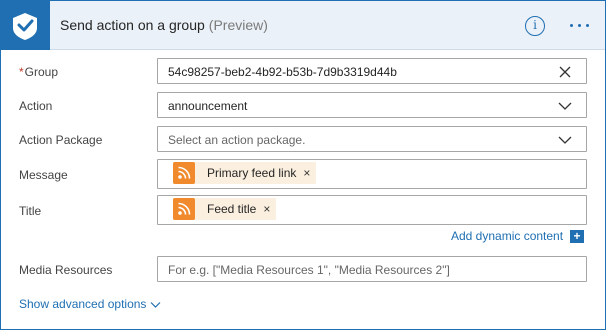 This screenshot has width=606, height=330. I want to click on message-label: Message, so click(43, 175).